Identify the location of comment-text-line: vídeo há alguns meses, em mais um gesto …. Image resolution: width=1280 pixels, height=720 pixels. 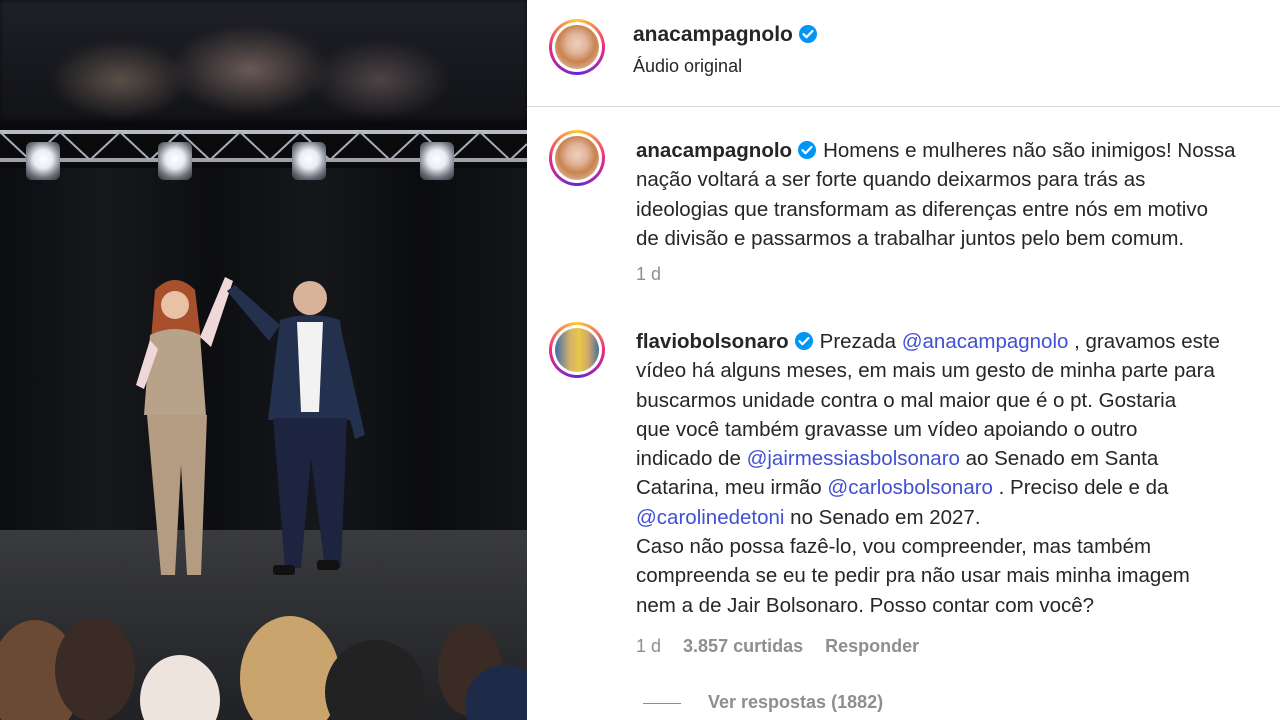
(925, 371).